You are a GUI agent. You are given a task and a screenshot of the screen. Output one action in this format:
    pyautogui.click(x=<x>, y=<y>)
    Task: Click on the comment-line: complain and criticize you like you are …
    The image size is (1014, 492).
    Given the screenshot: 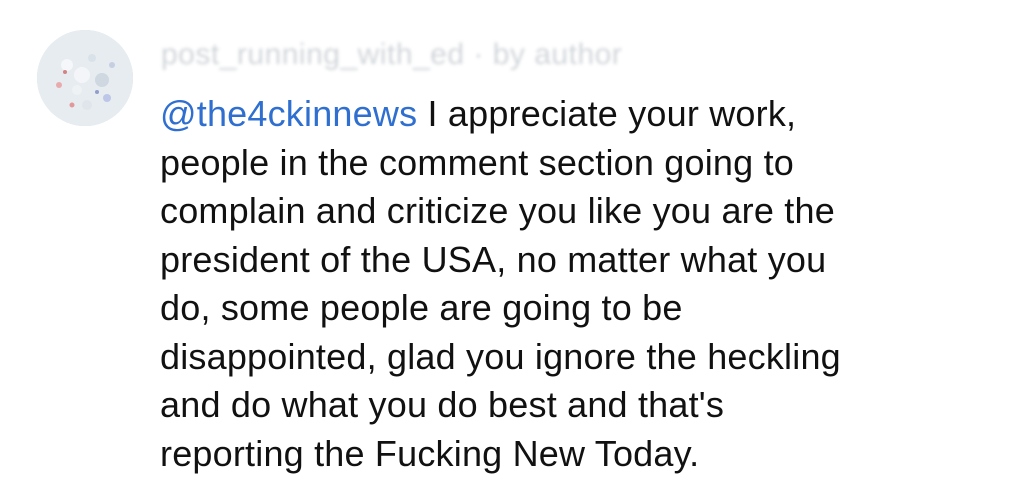 What is the action you would take?
    pyautogui.click(x=497, y=210)
    